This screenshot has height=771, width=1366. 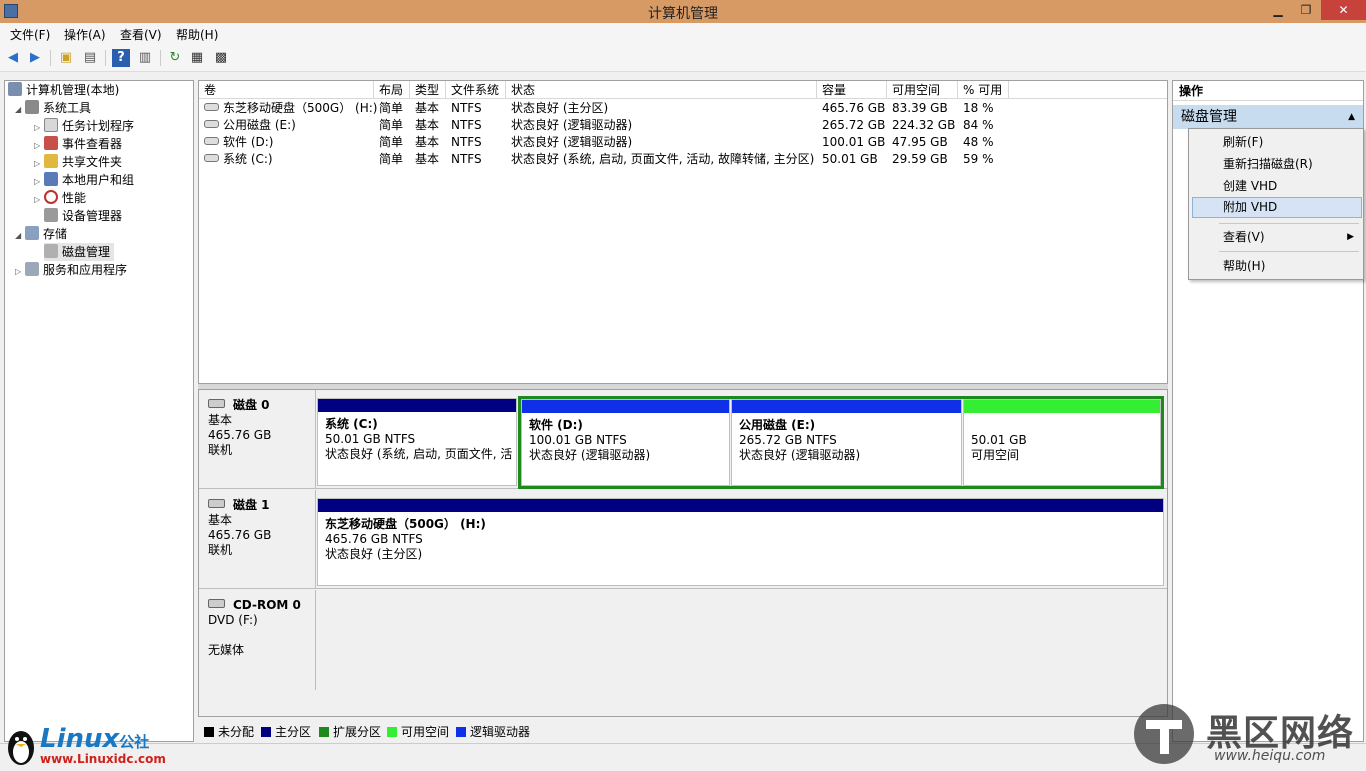 I want to click on rescan-icon: ▩, so click(x=221, y=58).